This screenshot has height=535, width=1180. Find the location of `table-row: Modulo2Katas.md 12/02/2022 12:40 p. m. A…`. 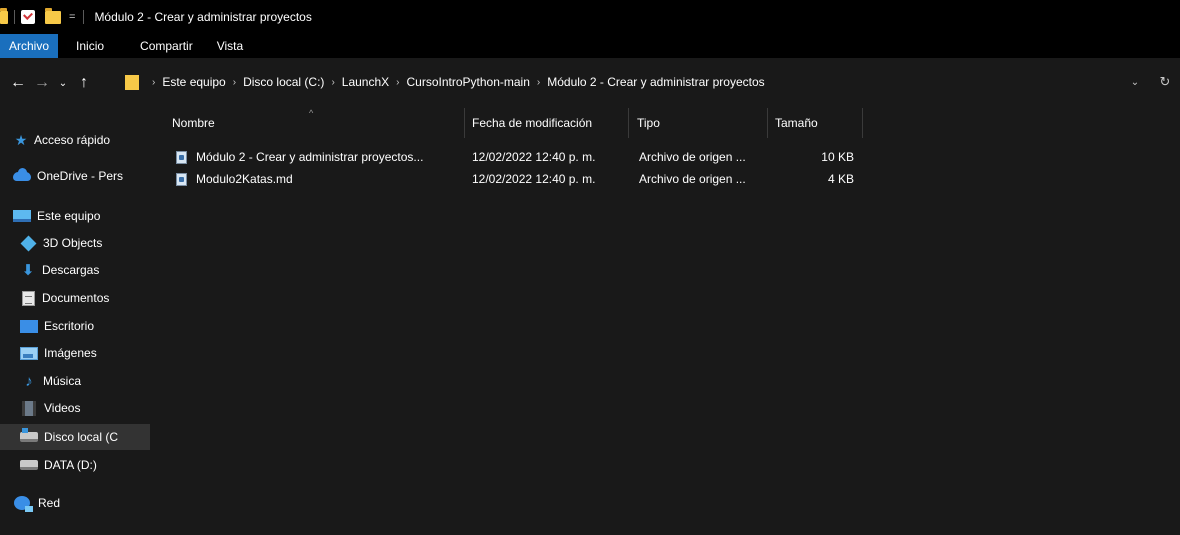

table-row: Modulo2Katas.md 12/02/2022 12:40 p. m. A… is located at coordinates (510, 179).